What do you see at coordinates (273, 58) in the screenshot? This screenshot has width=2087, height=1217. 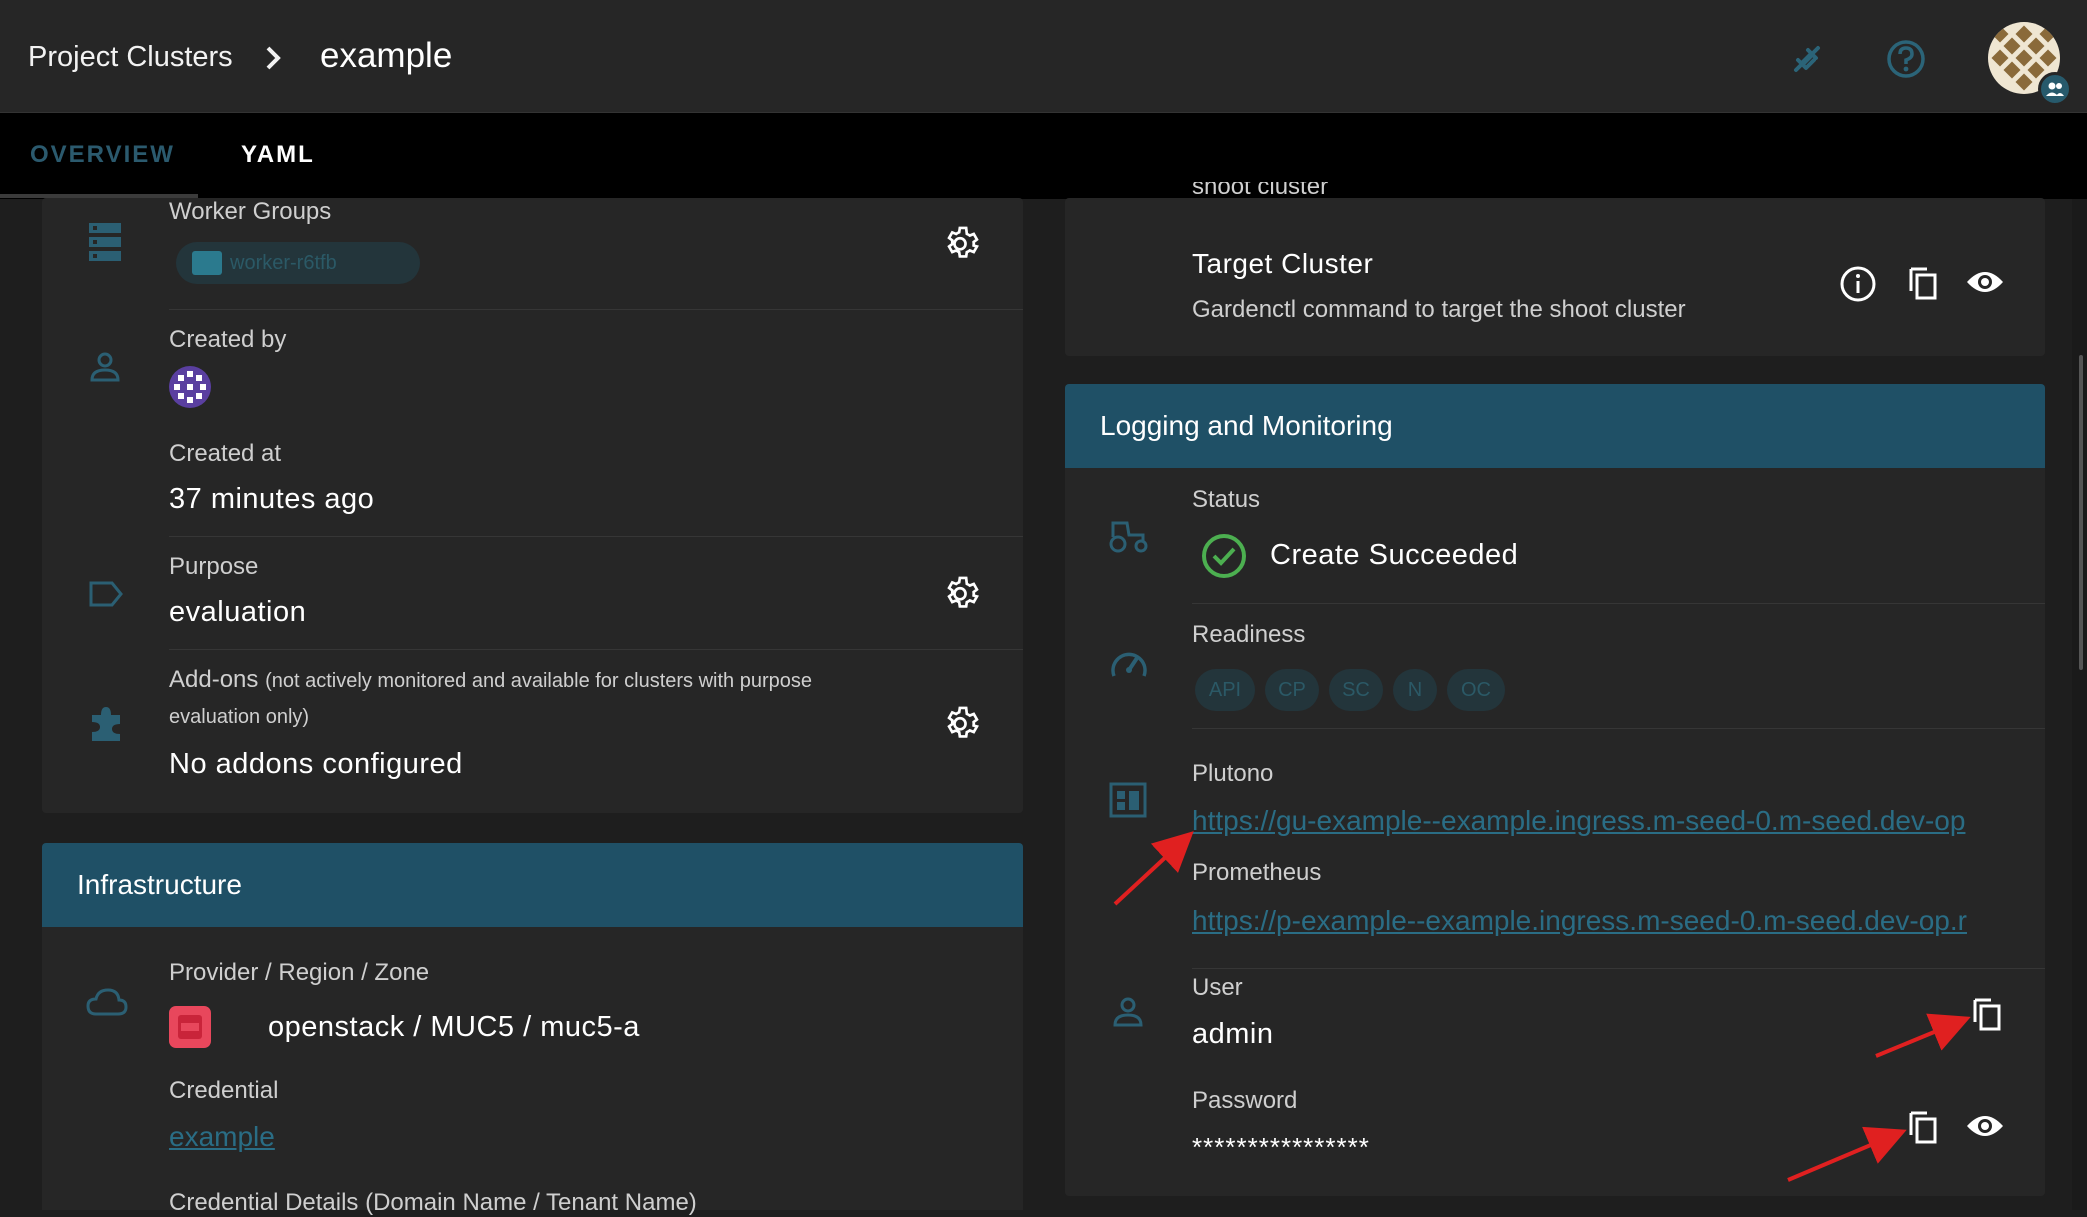 I see `chevron-right-icon` at bounding box center [273, 58].